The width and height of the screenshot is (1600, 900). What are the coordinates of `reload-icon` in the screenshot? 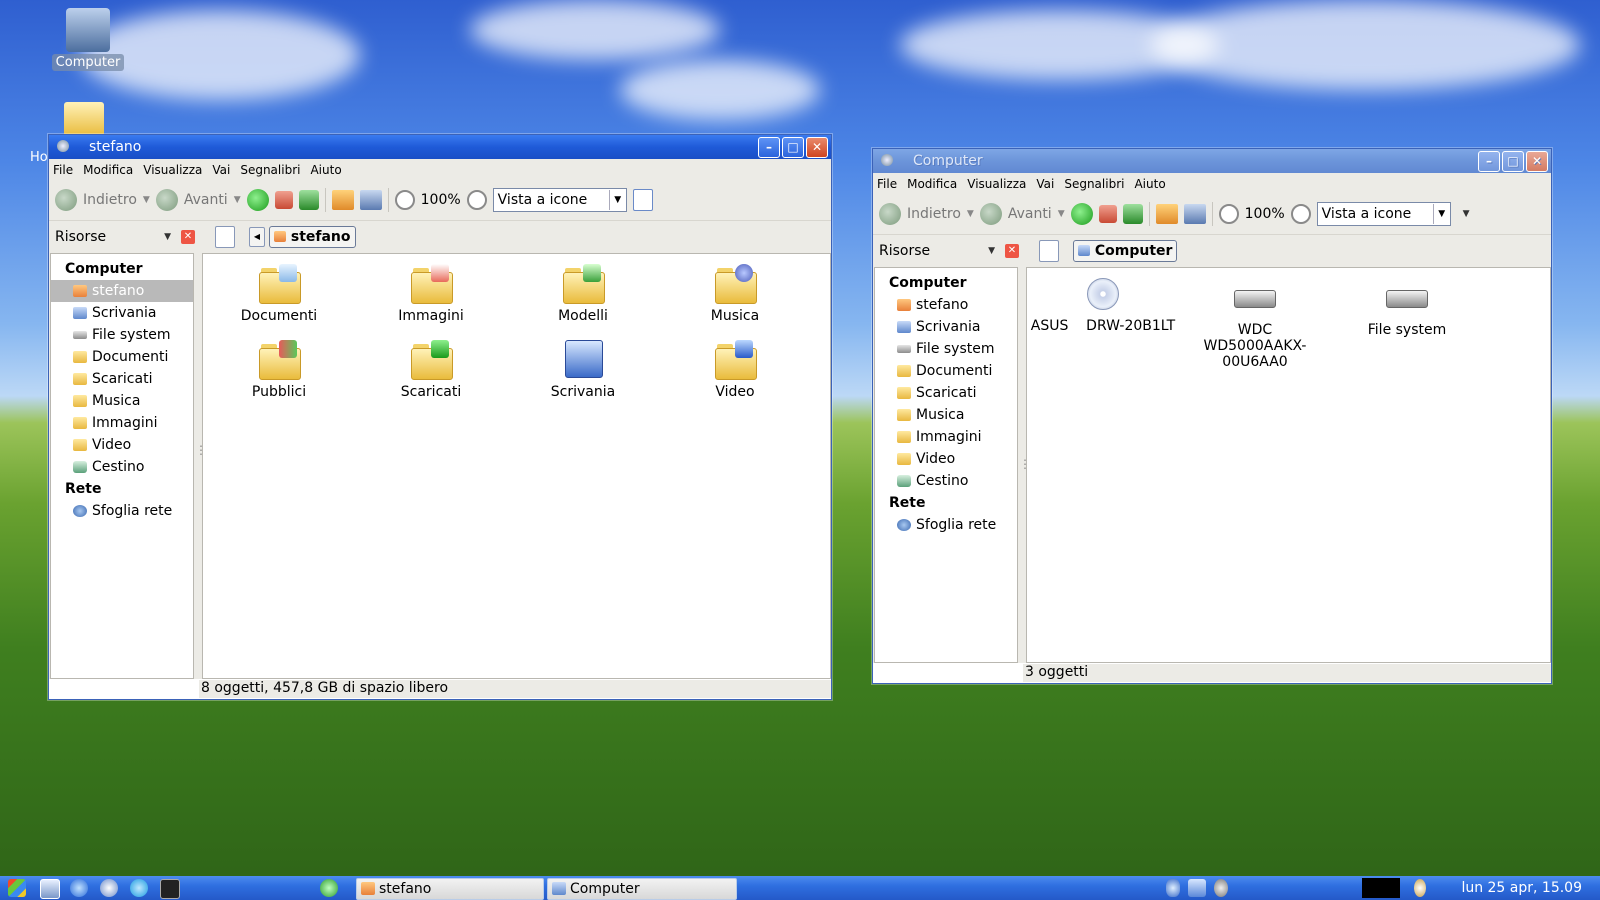 It's located at (1132, 214).